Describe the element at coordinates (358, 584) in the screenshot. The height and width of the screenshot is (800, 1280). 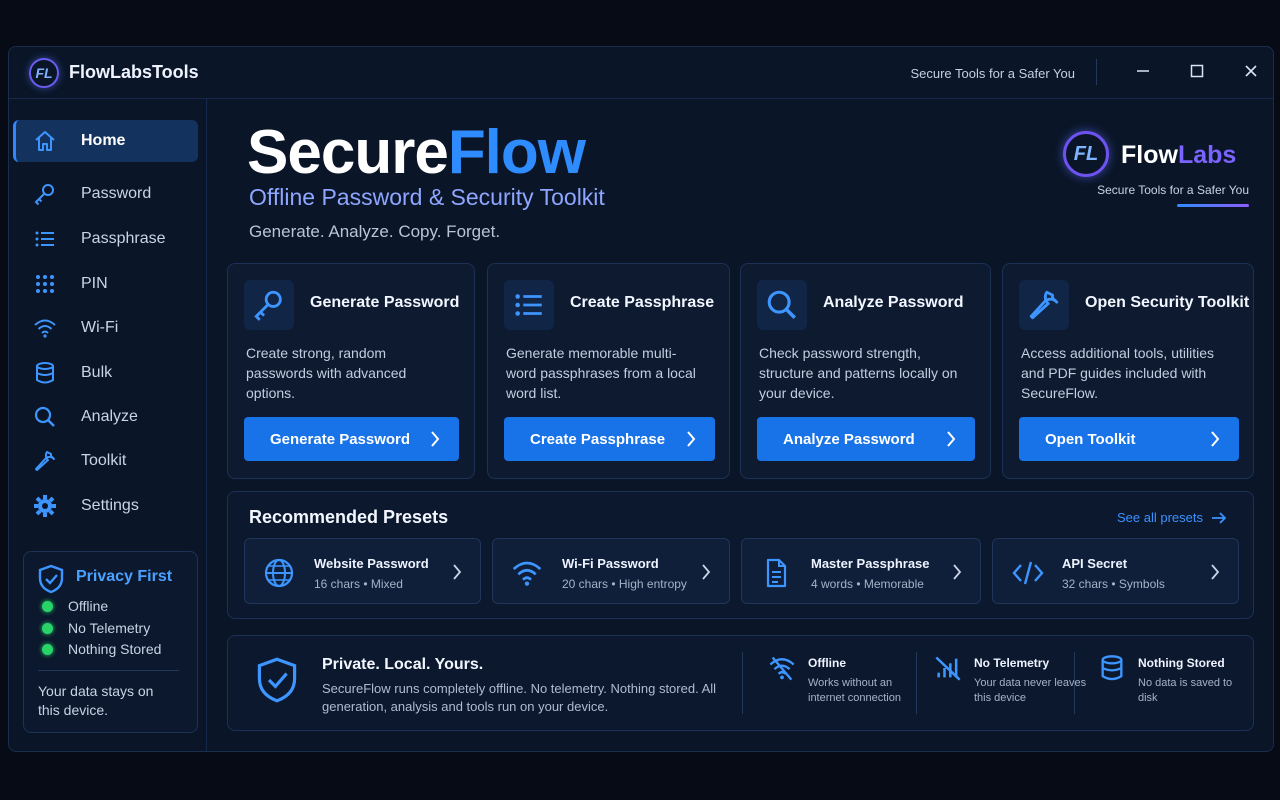
I see `preset-meta: 16 chars • Mixed` at that location.